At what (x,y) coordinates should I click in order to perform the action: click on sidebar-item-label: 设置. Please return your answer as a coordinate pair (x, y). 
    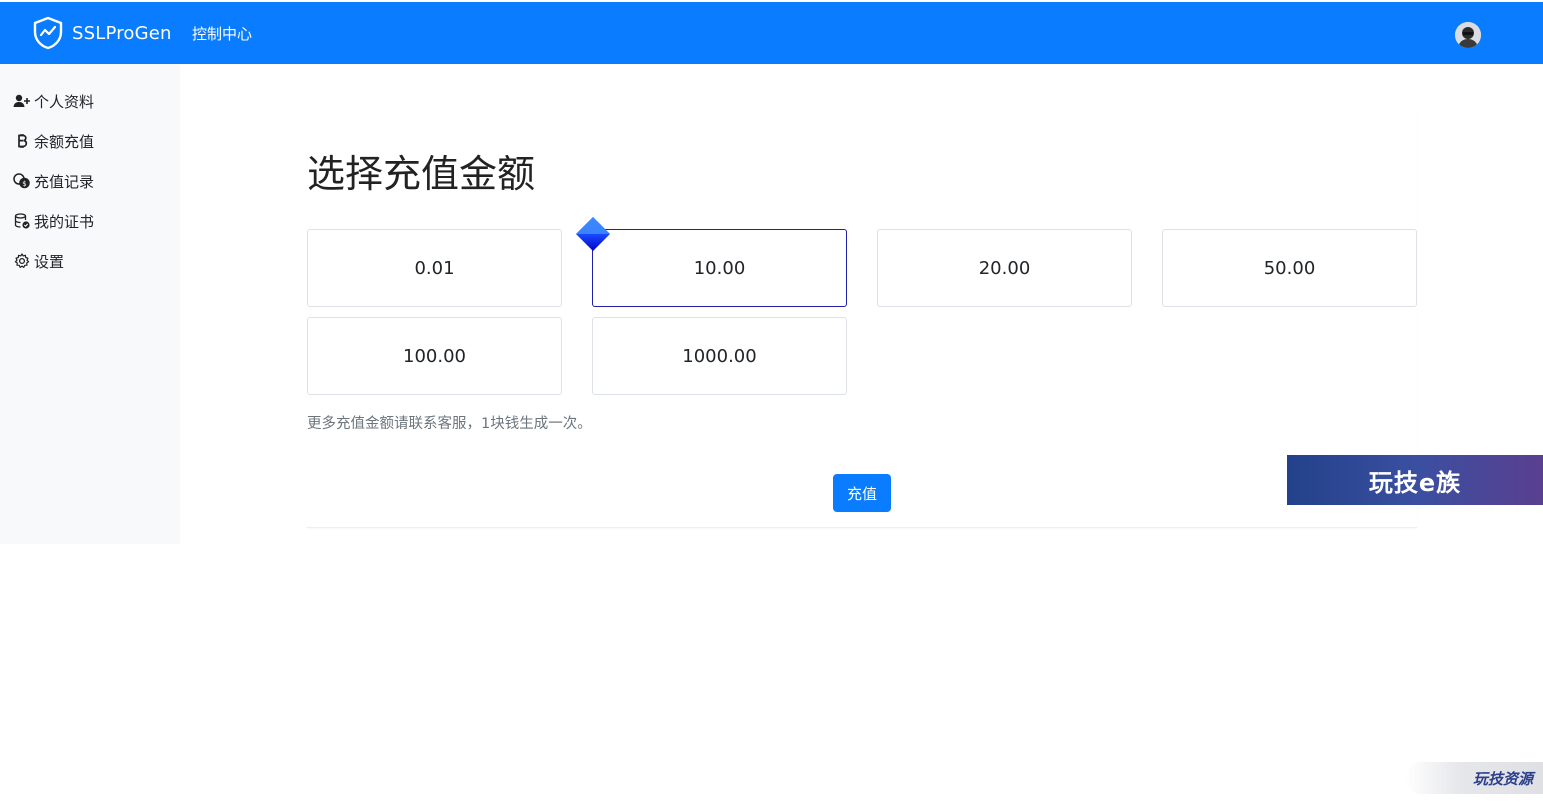
    Looking at the image, I should click on (49, 261).